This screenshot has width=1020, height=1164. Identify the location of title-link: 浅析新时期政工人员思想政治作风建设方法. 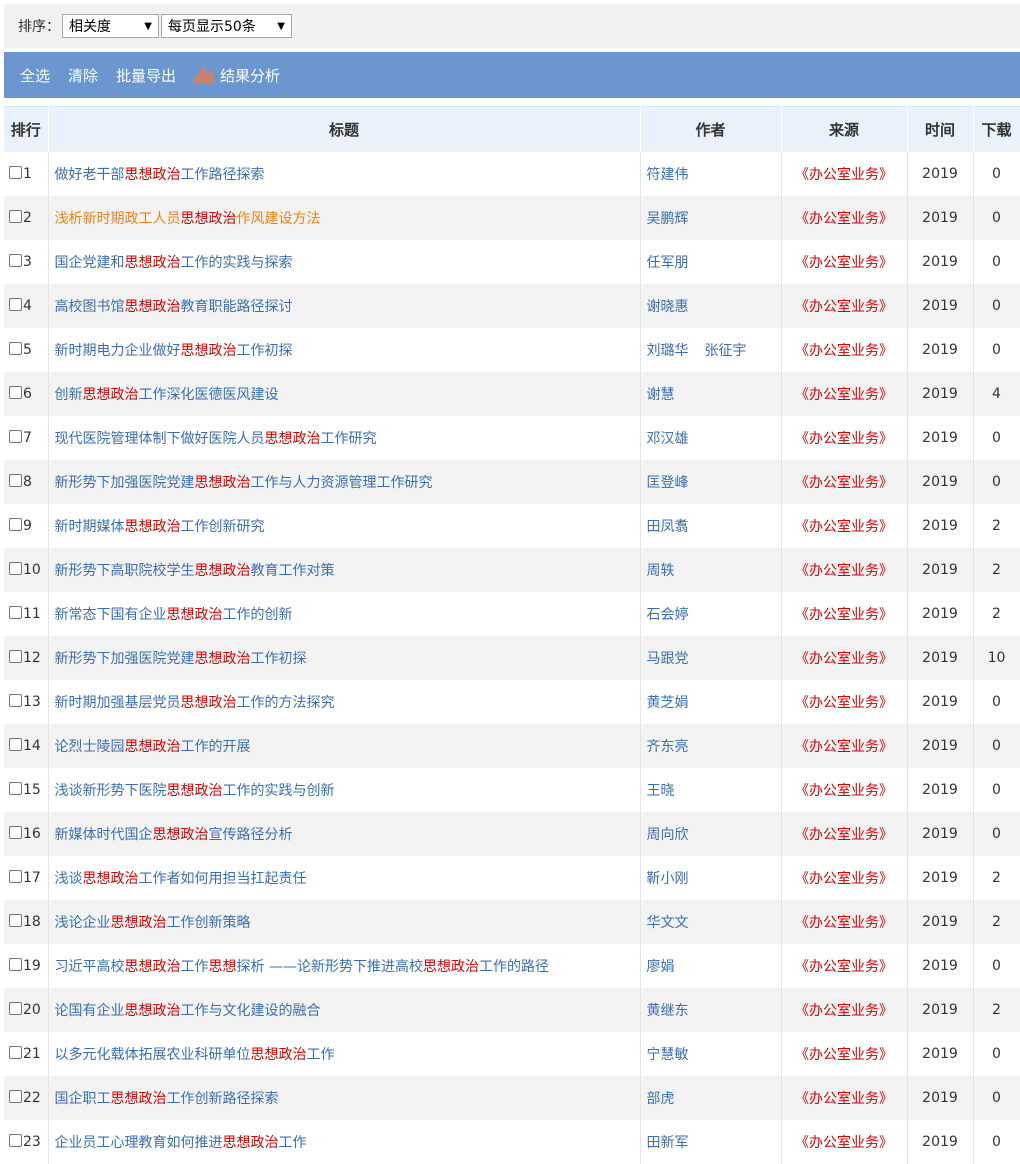
(344, 217).